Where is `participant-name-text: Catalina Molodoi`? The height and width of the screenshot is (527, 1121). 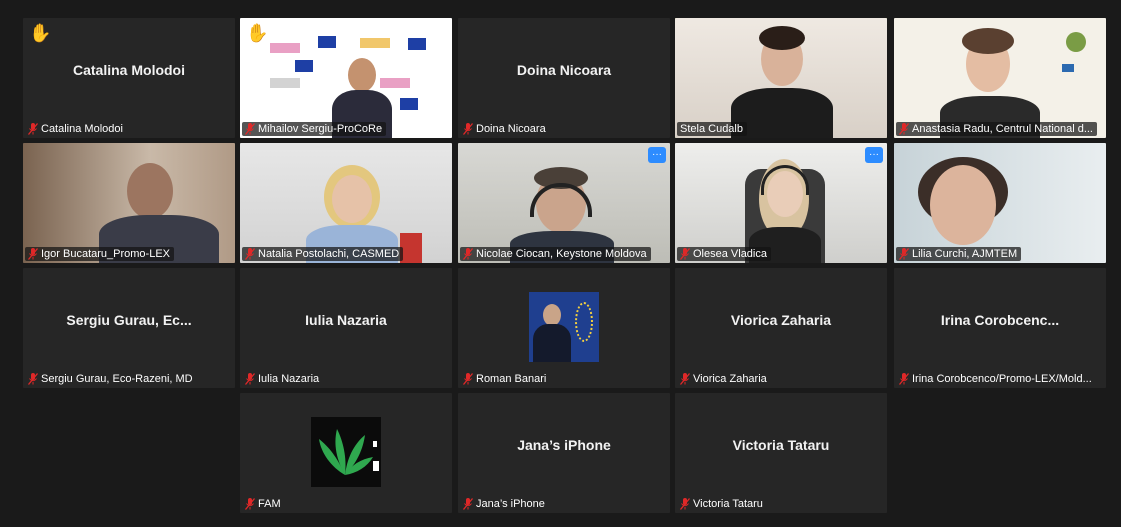 participant-name-text: Catalina Molodoi is located at coordinates (82, 129).